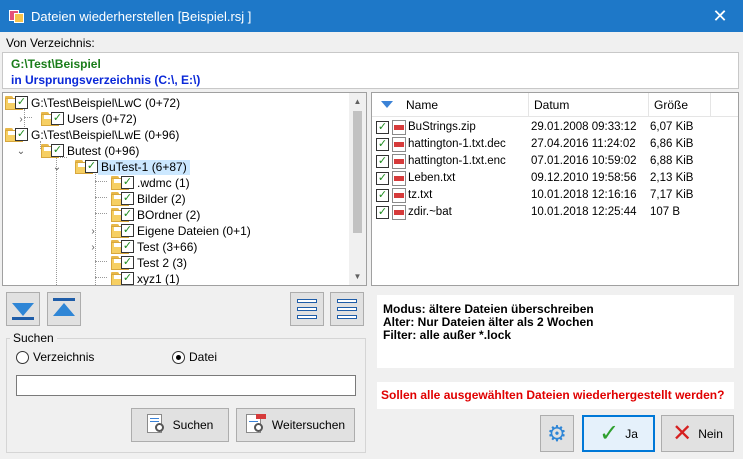 Image resolution: width=743 pixels, height=459 pixels. Describe the element at coordinates (551, 105) in the screenshot. I see `column-date: Datum` at that location.